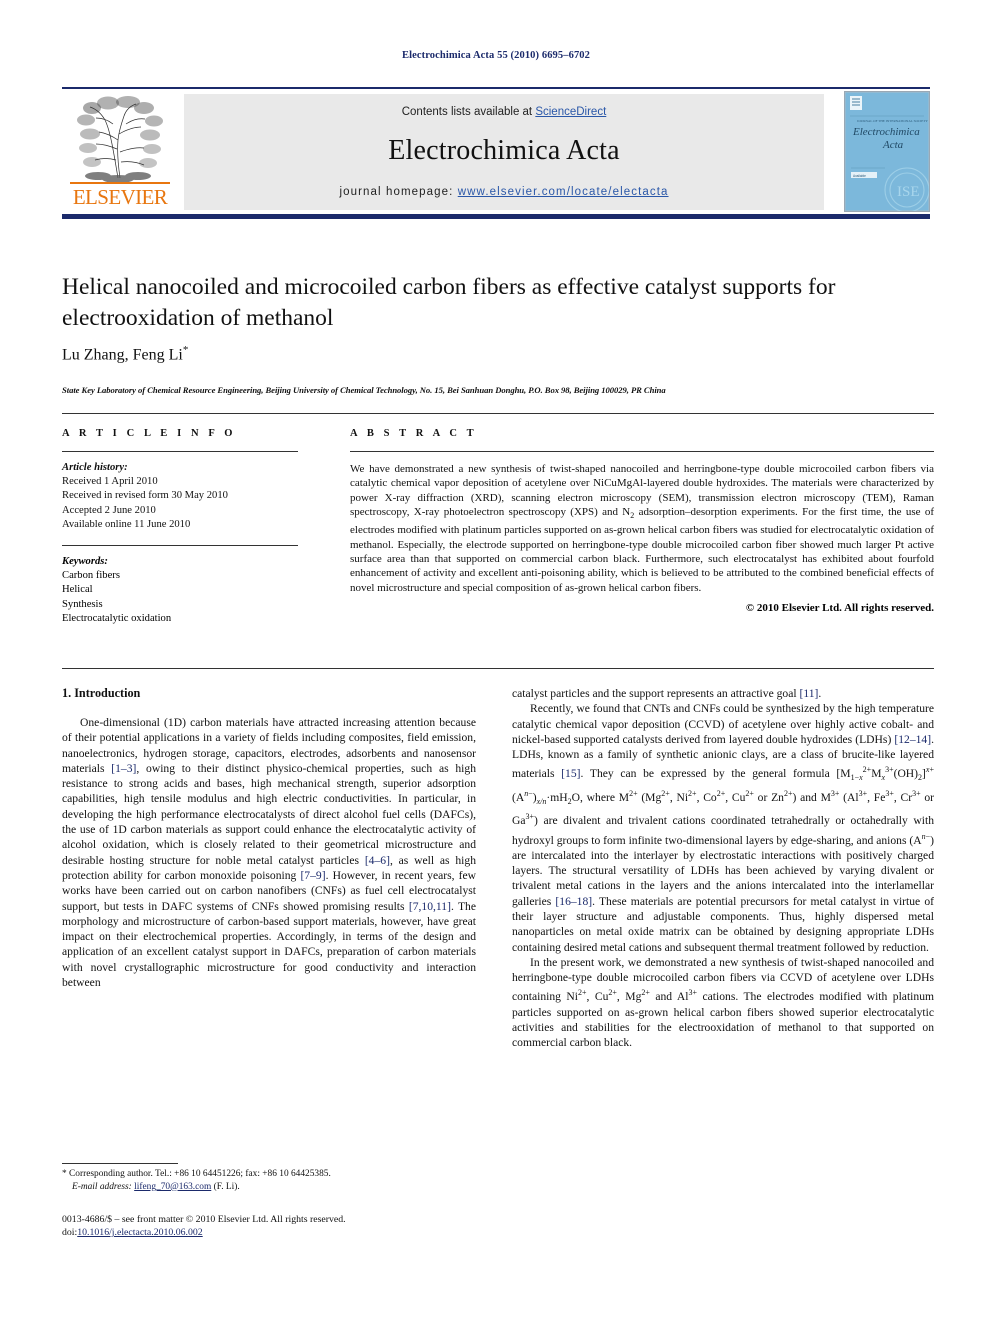 Image resolution: width=992 pixels, height=1323 pixels. Describe the element at coordinates (377, 860) in the screenshot. I see `citation-4-6: [4–6]` at that location.